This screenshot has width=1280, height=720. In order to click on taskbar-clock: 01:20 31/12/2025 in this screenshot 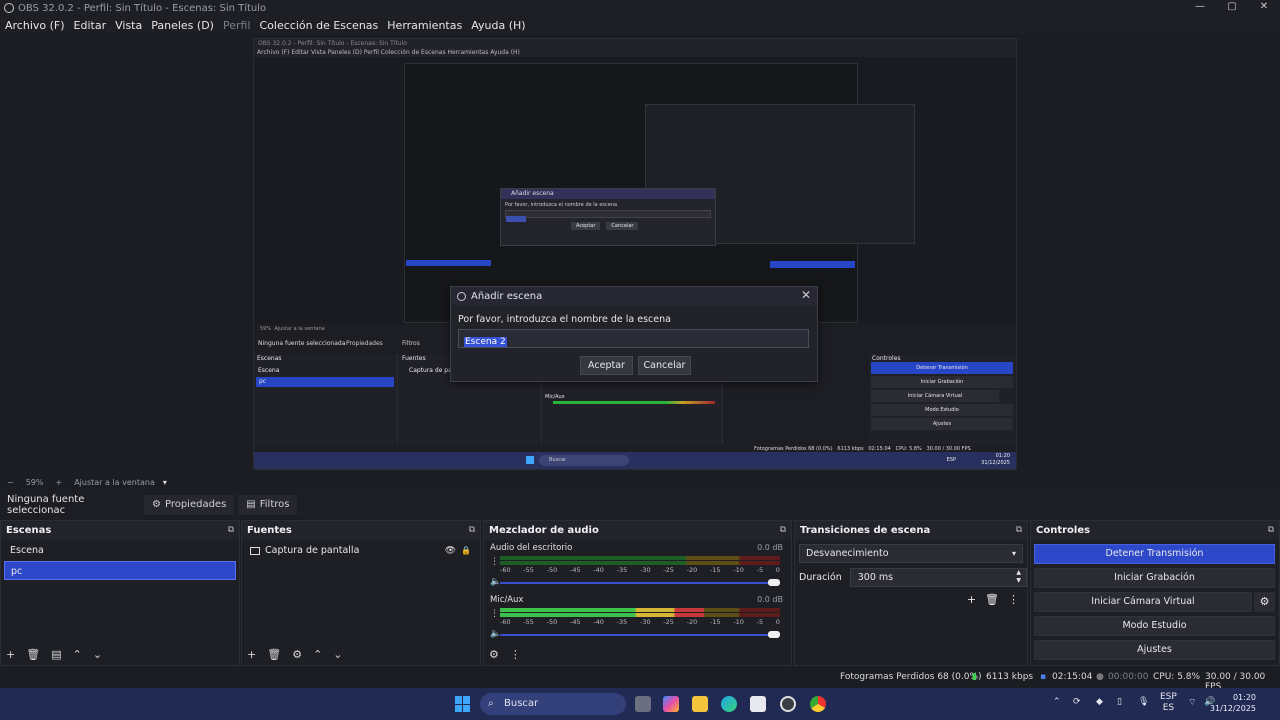, I will do `click(1233, 703)`.